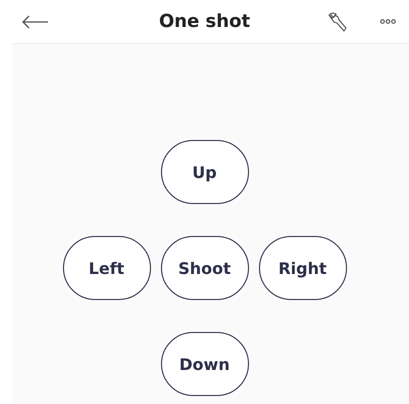 The width and height of the screenshot is (409, 404). What do you see at coordinates (204, 172) in the screenshot?
I see `pad-button: Up` at bounding box center [204, 172].